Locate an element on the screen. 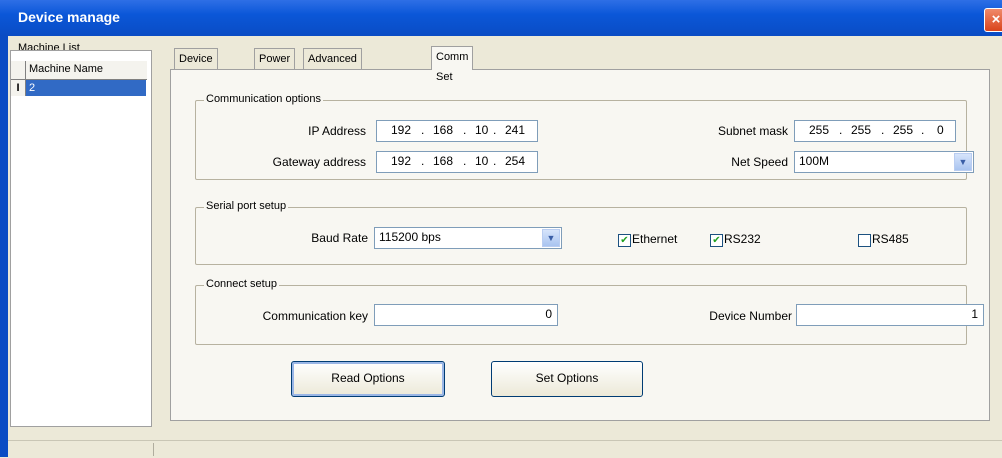 The height and width of the screenshot is (458, 1002). device-number-input: 1 is located at coordinates (890, 315).